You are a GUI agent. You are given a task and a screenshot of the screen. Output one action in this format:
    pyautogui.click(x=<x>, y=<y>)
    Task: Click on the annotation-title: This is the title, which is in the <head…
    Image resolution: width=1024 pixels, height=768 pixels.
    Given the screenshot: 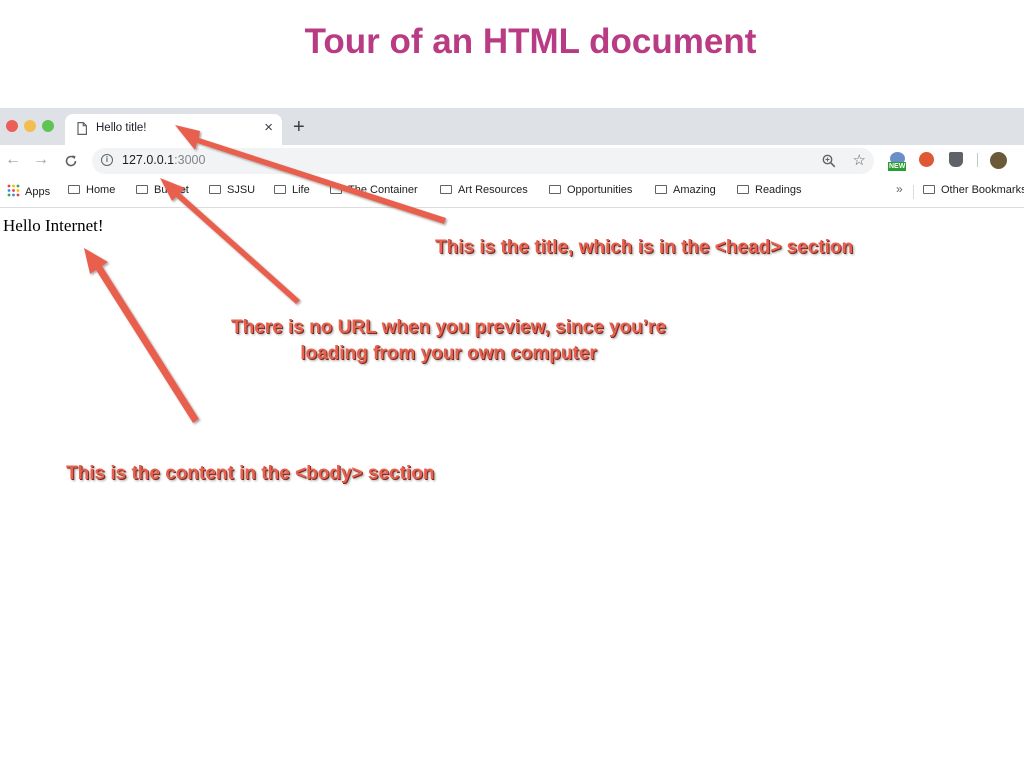 What is the action you would take?
    pyautogui.click(x=644, y=247)
    